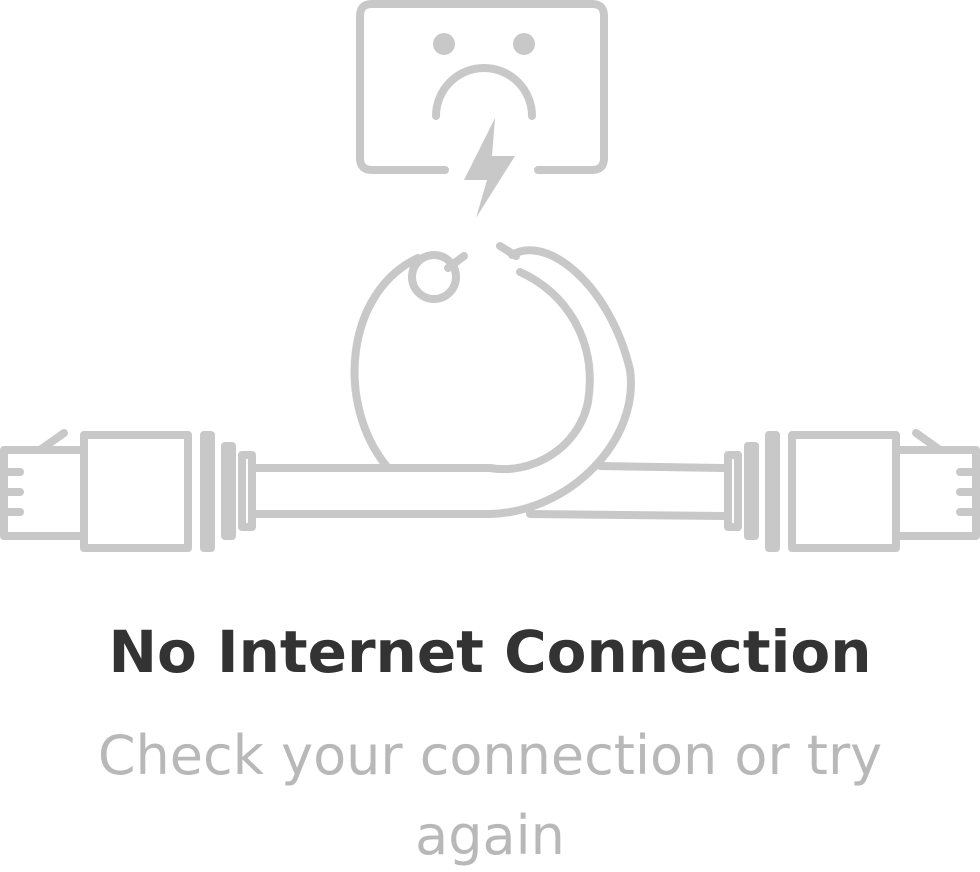  I want to click on right-ethernet-plug-icon, so click(852, 490).